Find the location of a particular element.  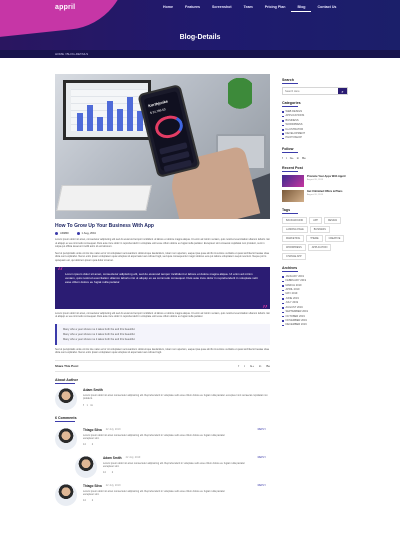

follow-icons: f t G+ in Be is located at coordinates (315, 158).